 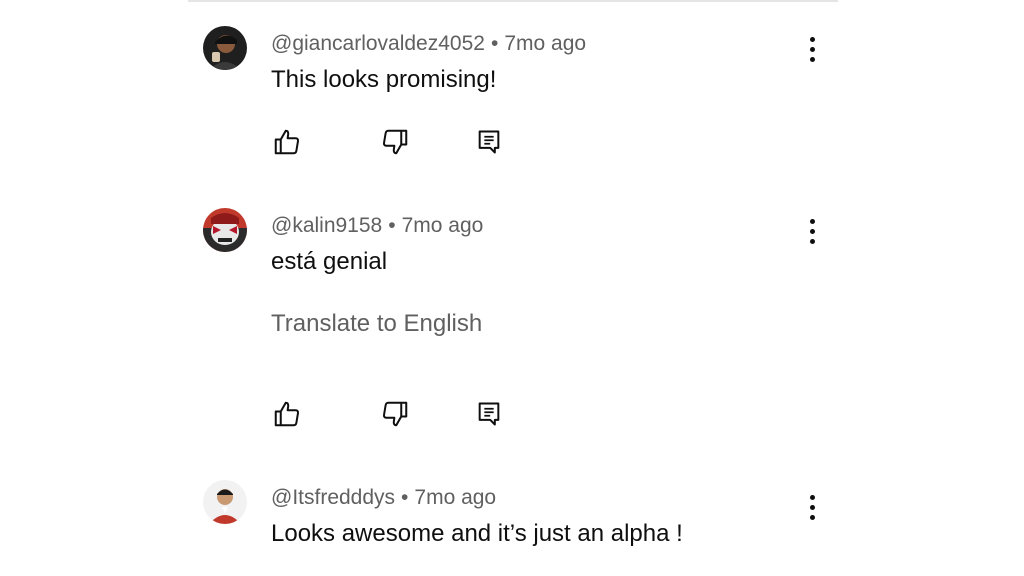 What do you see at coordinates (477, 533) in the screenshot?
I see `comment-text: Looks awesome and it’s just an alpha !` at bounding box center [477, 533].